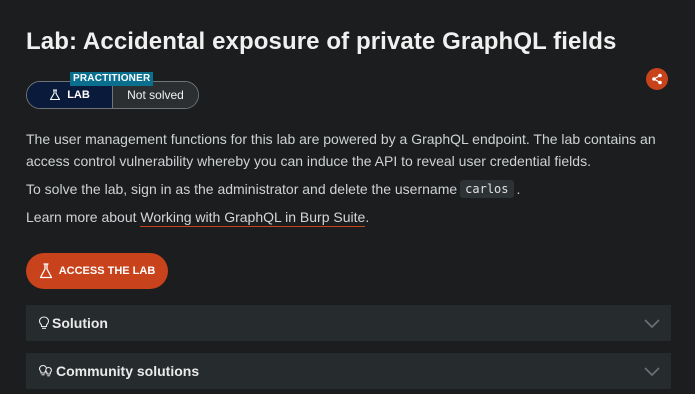  I want to click on share-icon, so click(657, 79).